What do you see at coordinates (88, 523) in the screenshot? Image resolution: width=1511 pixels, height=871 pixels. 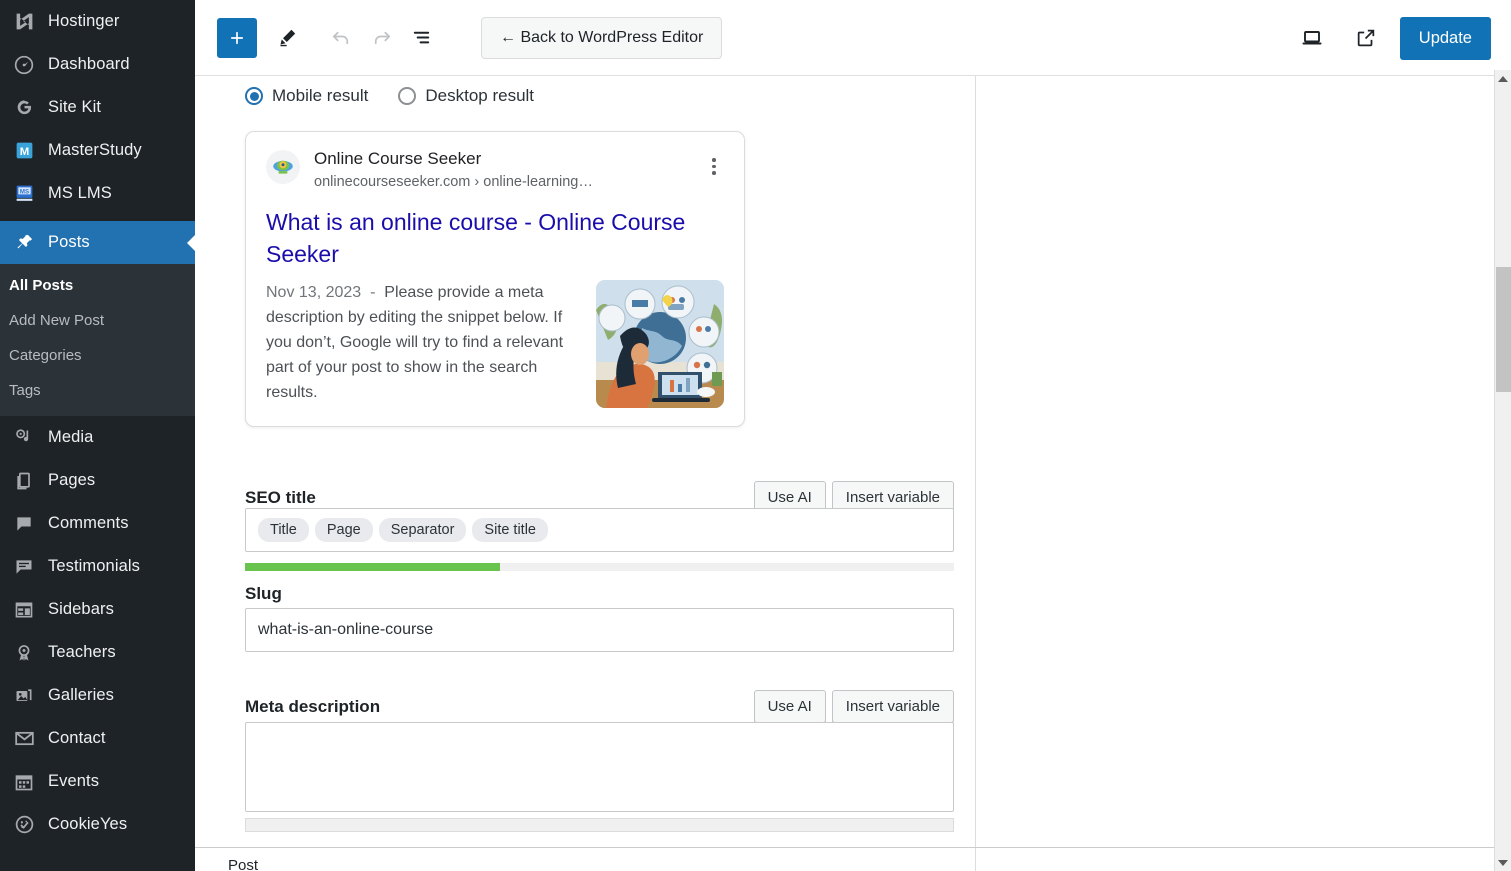 I see `sidebar-item-label: Comments` at bounding box center [88, 523].